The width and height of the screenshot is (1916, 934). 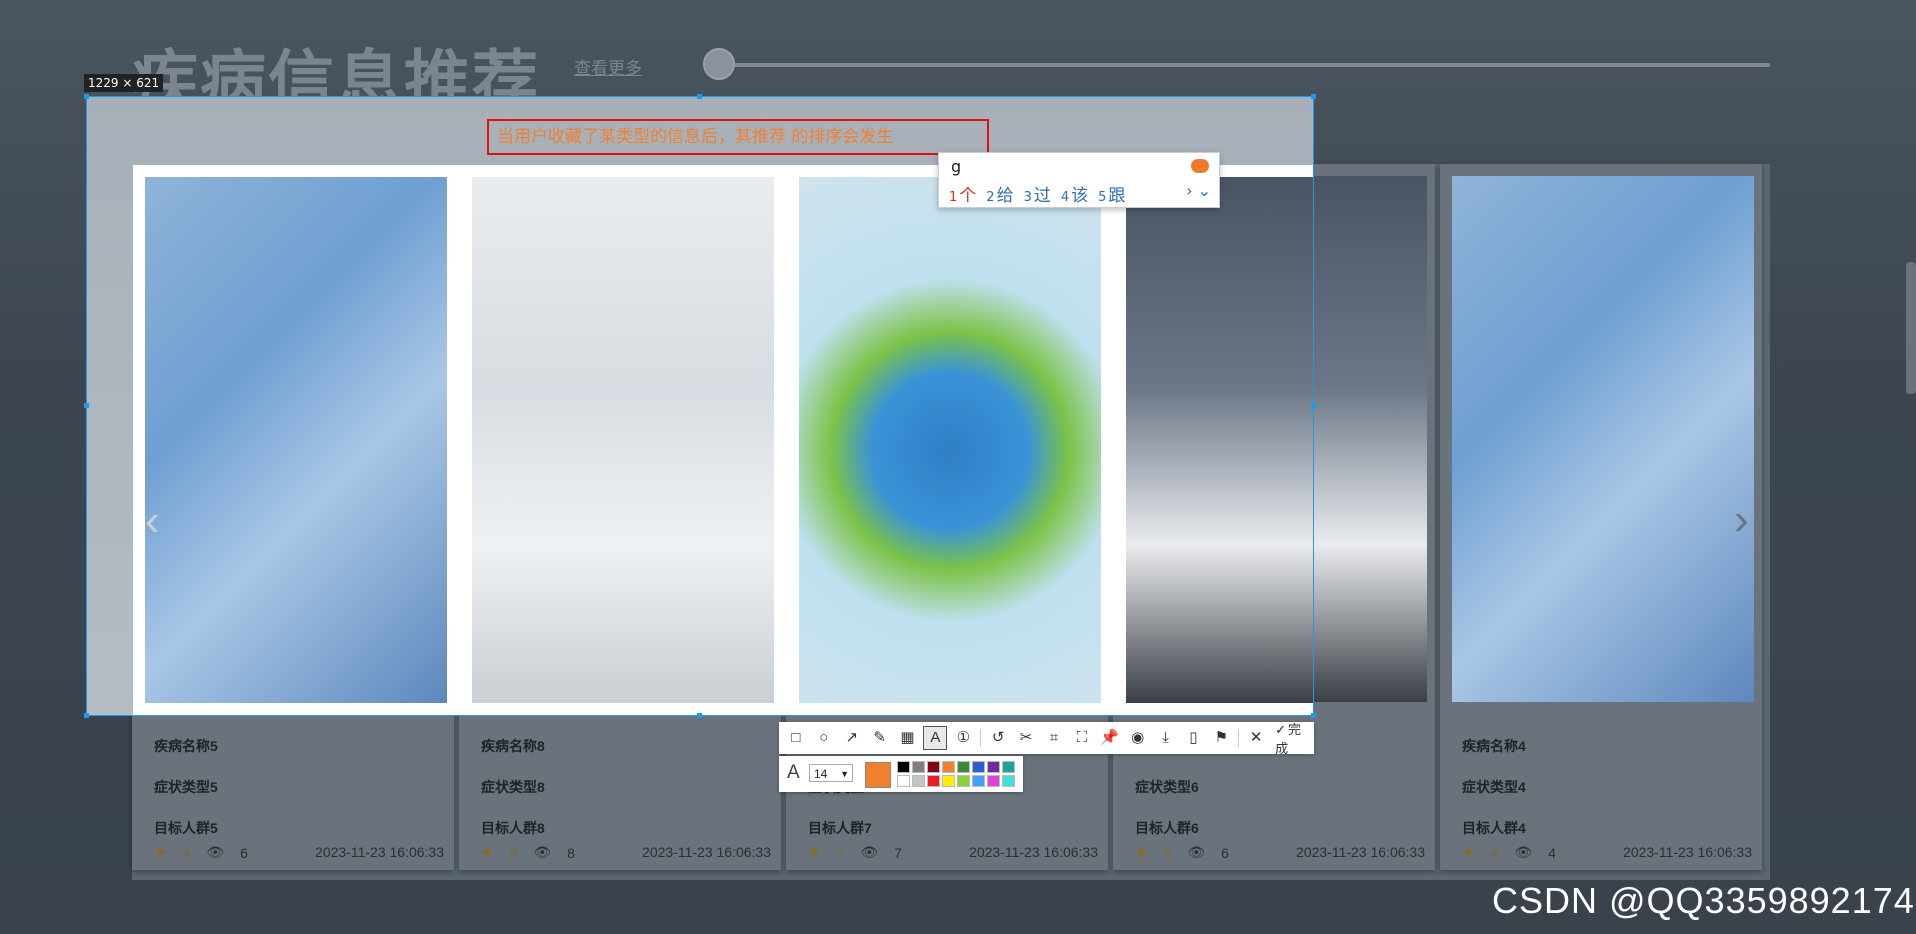 What do you see at coordinates (878, 775) in the screenshot?
I see `current-color-swatch` at bounding box center [878, 775].